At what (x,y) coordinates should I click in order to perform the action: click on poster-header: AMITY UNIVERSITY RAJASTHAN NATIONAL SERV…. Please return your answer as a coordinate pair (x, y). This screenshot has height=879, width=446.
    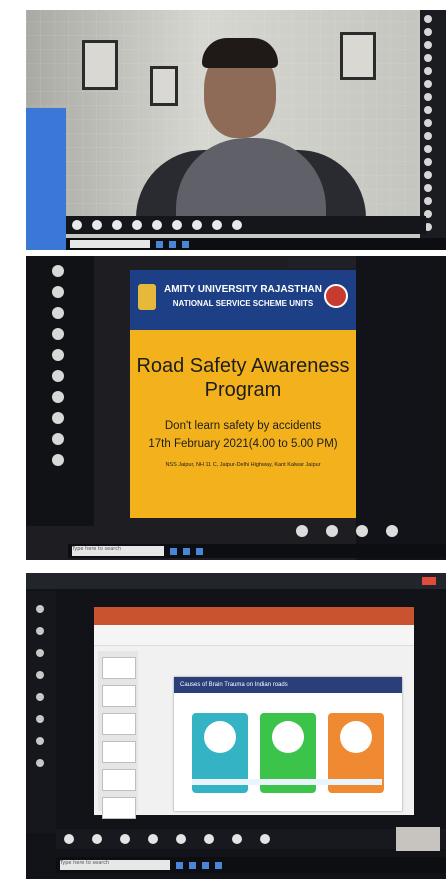
    Looking at the image, I should click on (243, 300).